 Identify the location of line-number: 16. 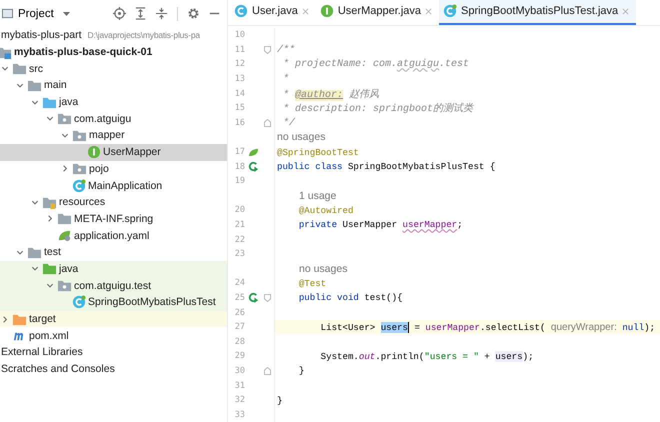
(239, 123).